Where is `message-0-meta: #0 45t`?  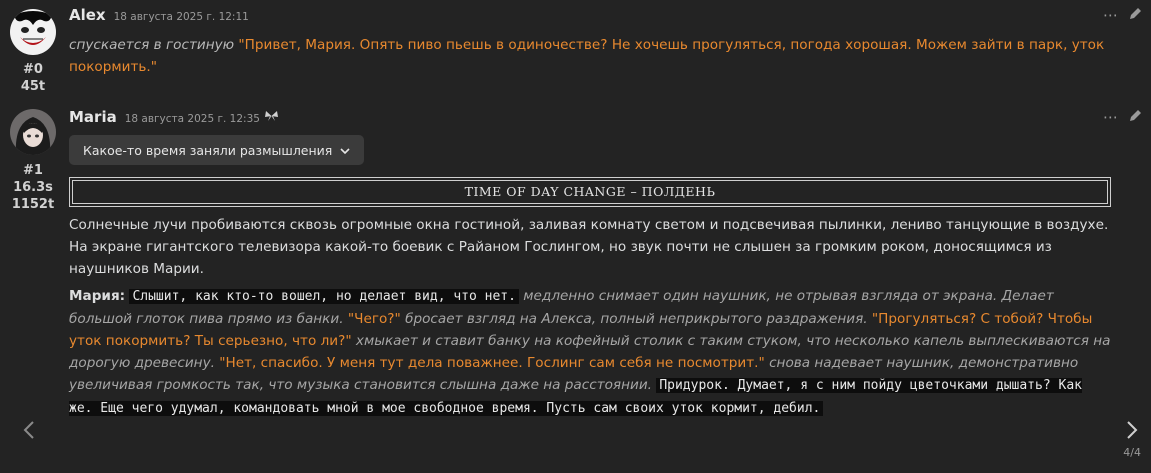
message-0-meta: #0 45t is located at coordinates (33, 50).